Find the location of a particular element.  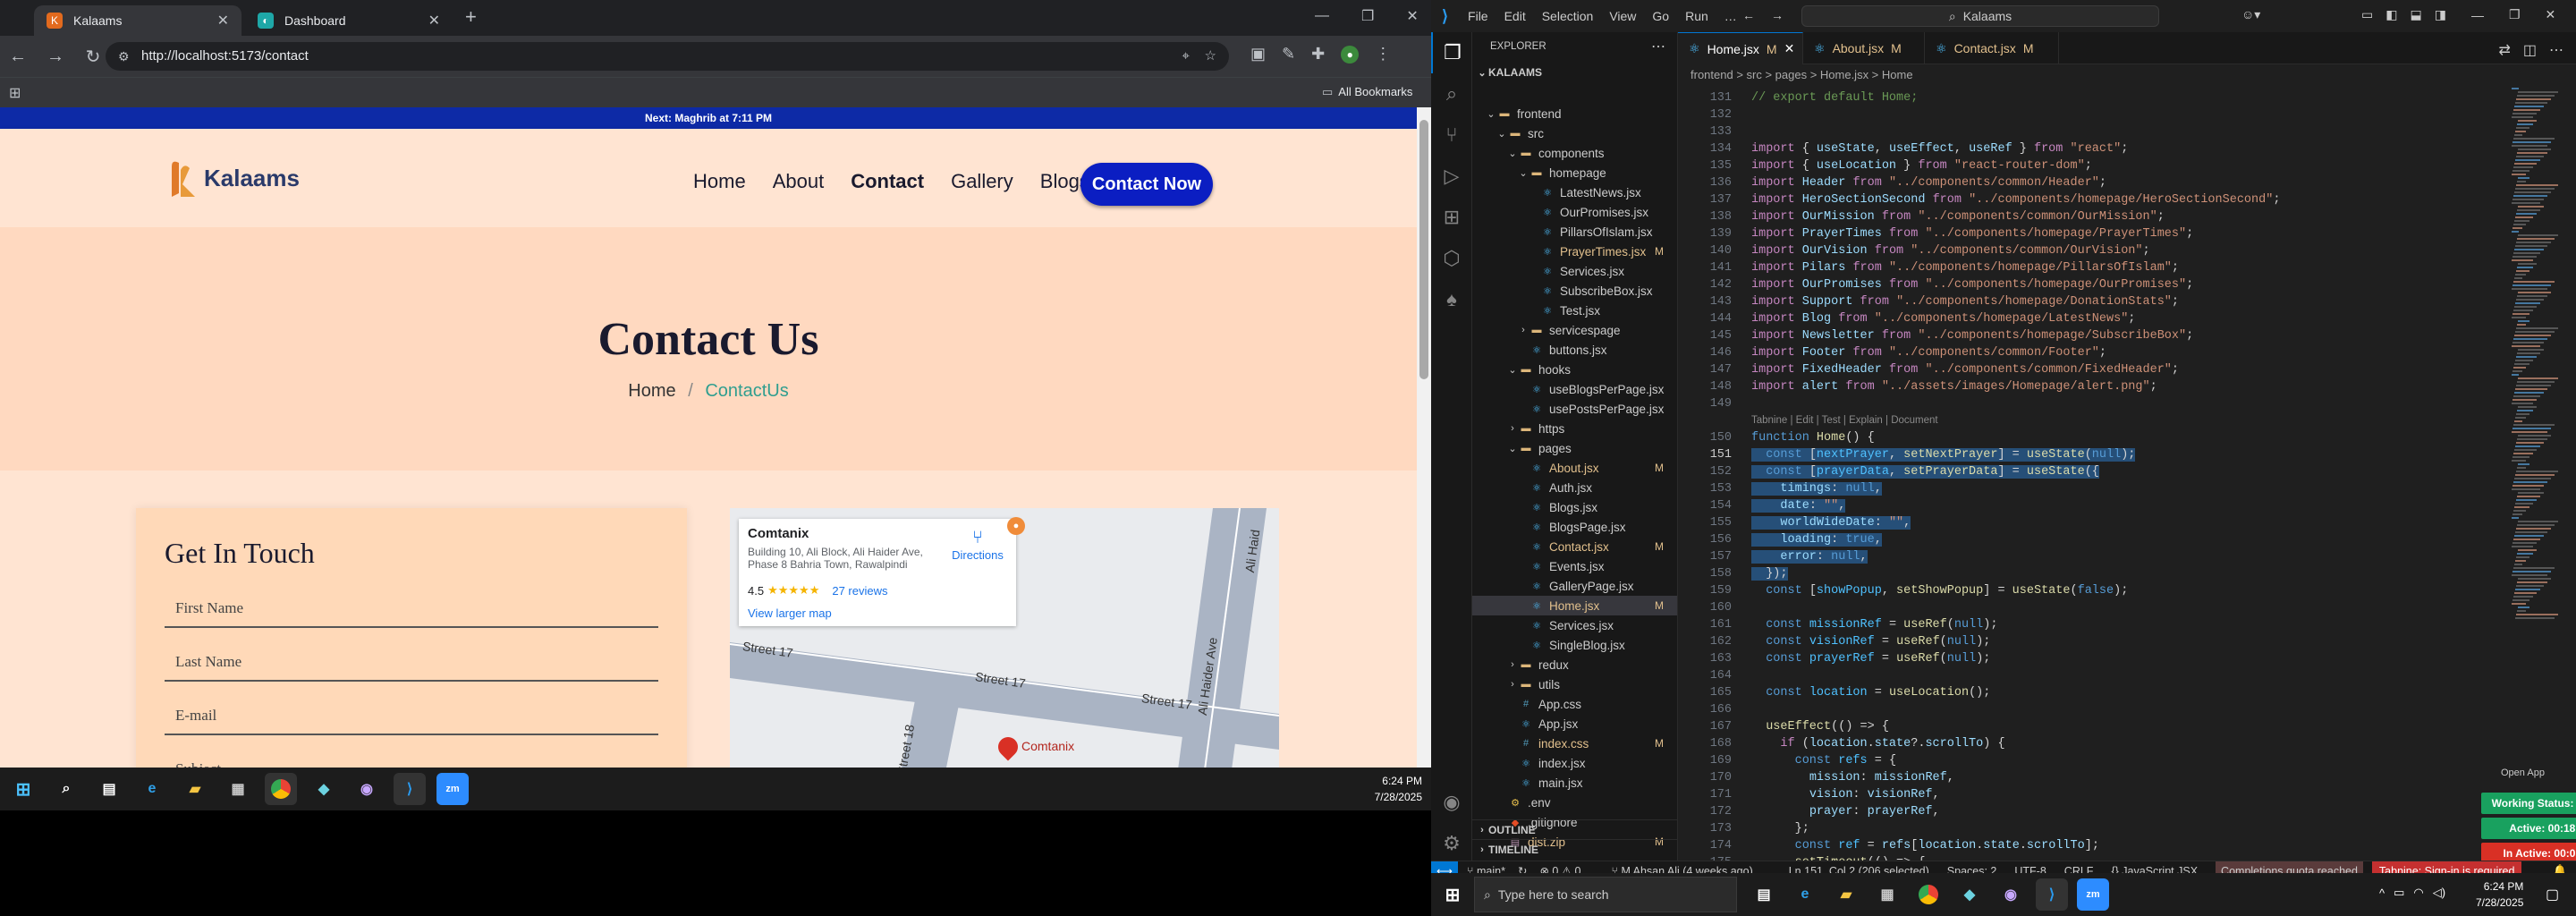

explorer-file: ⚛ Home.jsx M is located at coordinates (1574, 605).